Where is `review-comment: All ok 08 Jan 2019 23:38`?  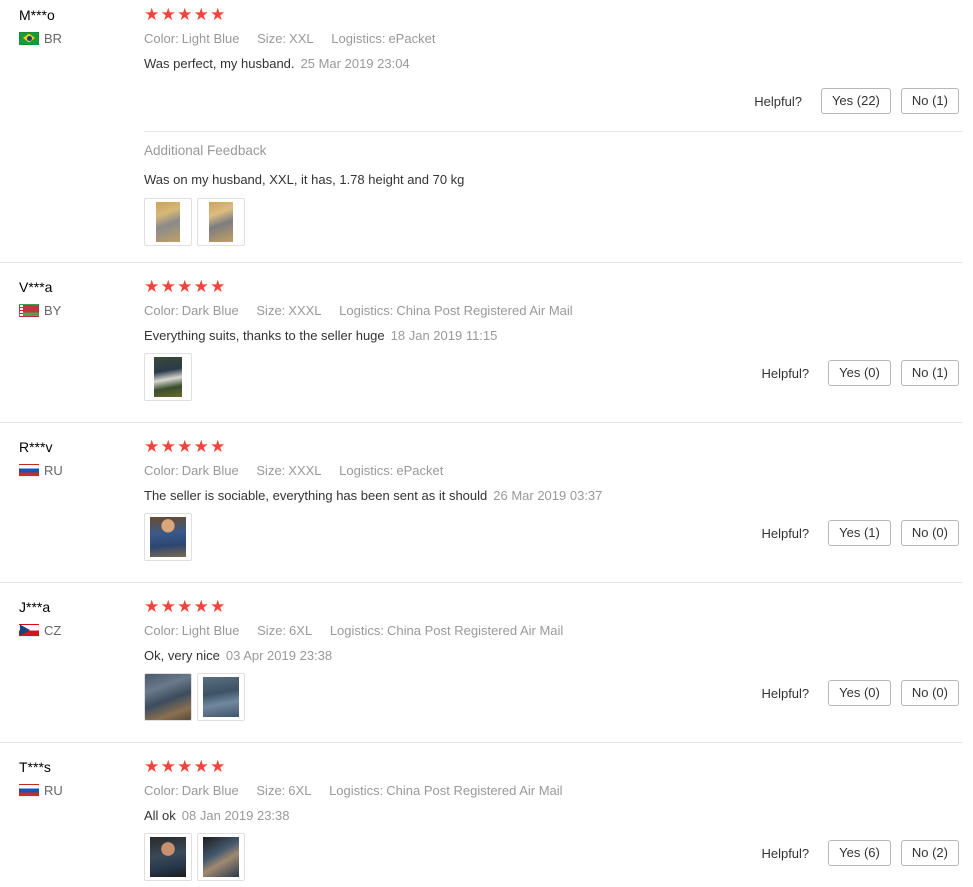
review-comment: All ok 08 Jan 2019 23:38 is located at coordinates (217, 815).